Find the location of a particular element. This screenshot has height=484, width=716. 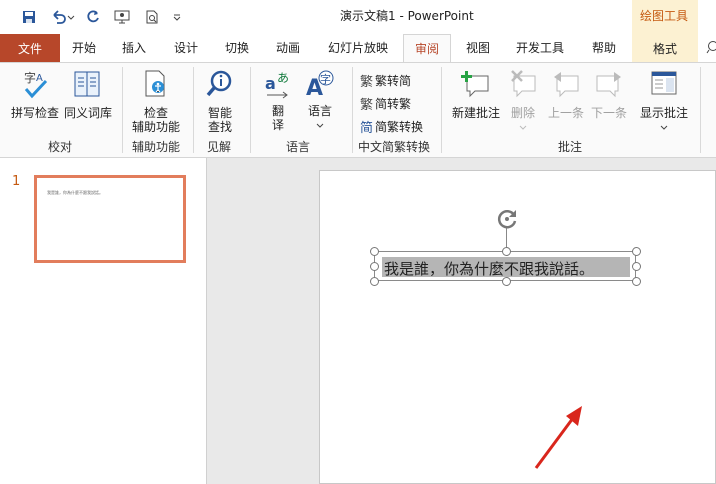

language-button: A字 语言 is located at coordinates (320, 100).